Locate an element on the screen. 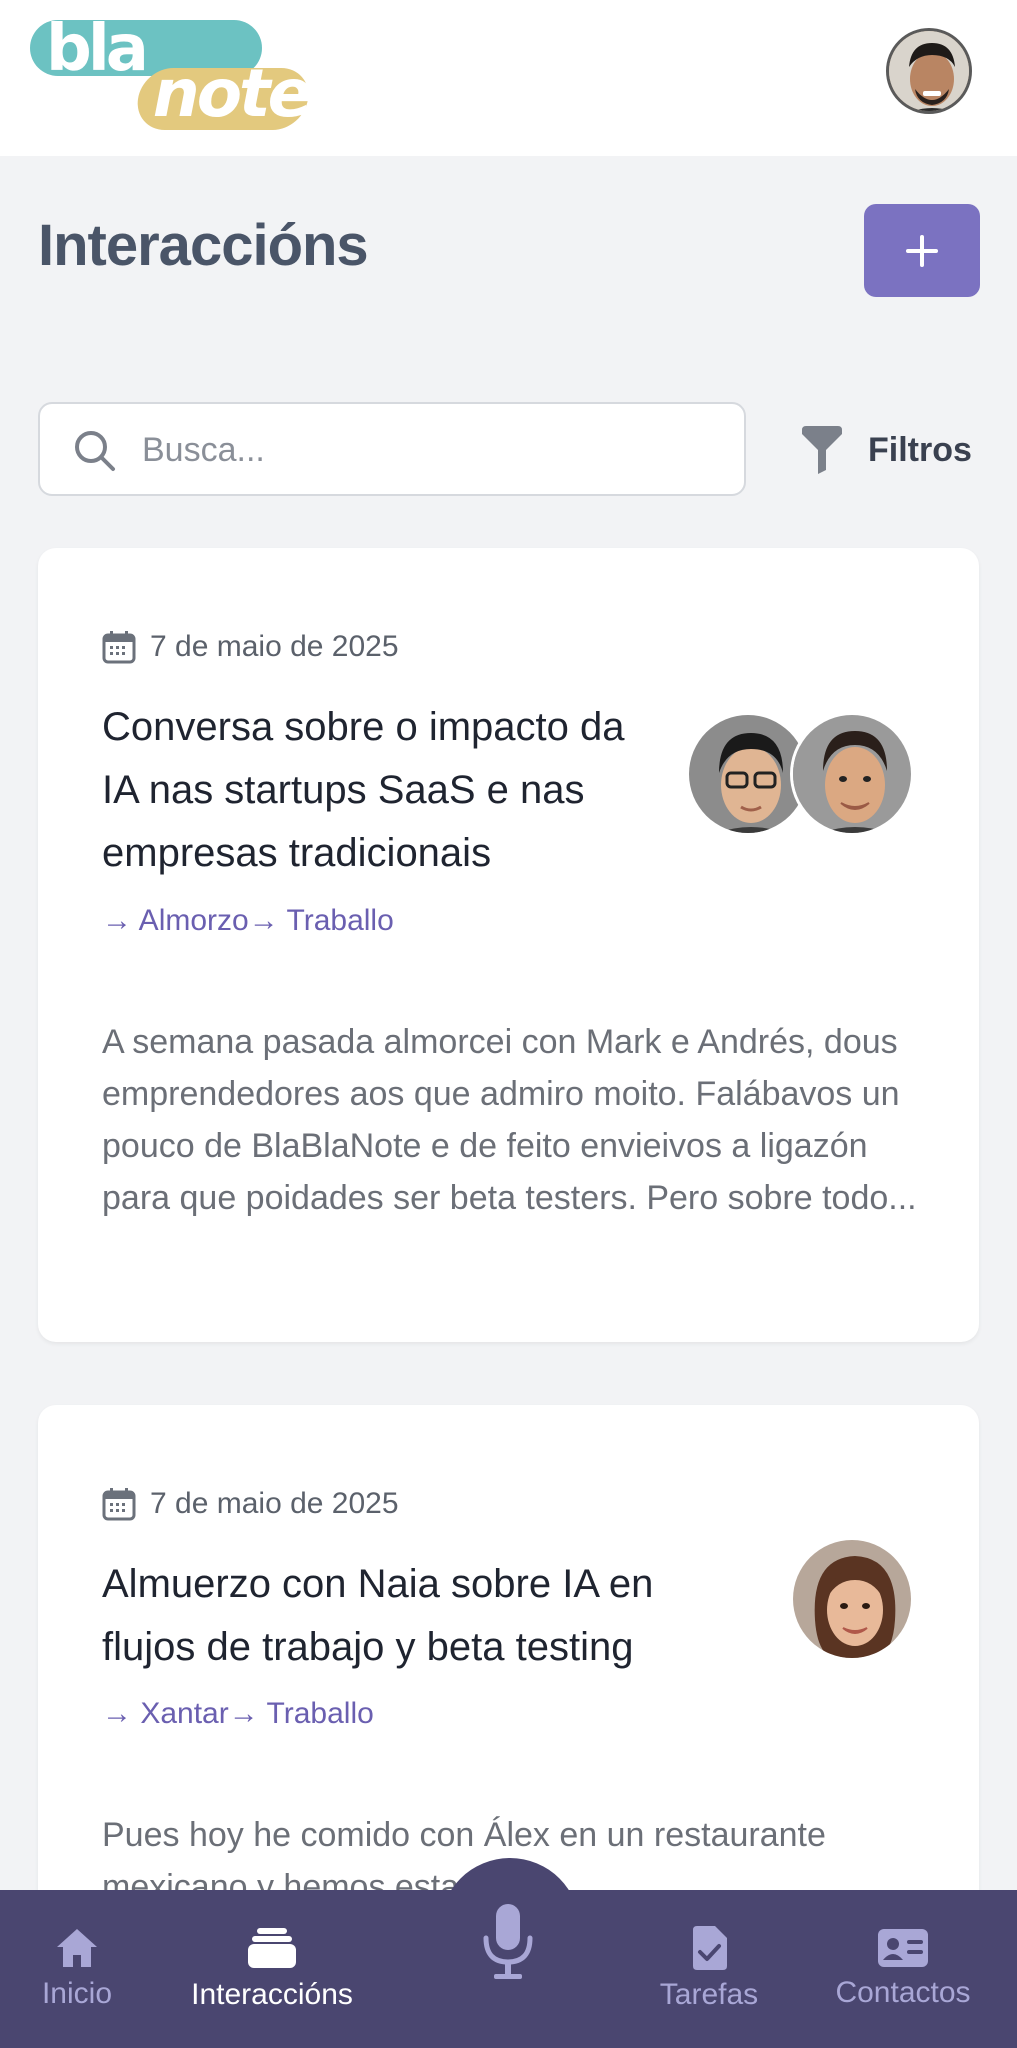 The width and height of the screenshot is (1017, 2048). logo-text-bottom: note is located at coordinates (231, 93).